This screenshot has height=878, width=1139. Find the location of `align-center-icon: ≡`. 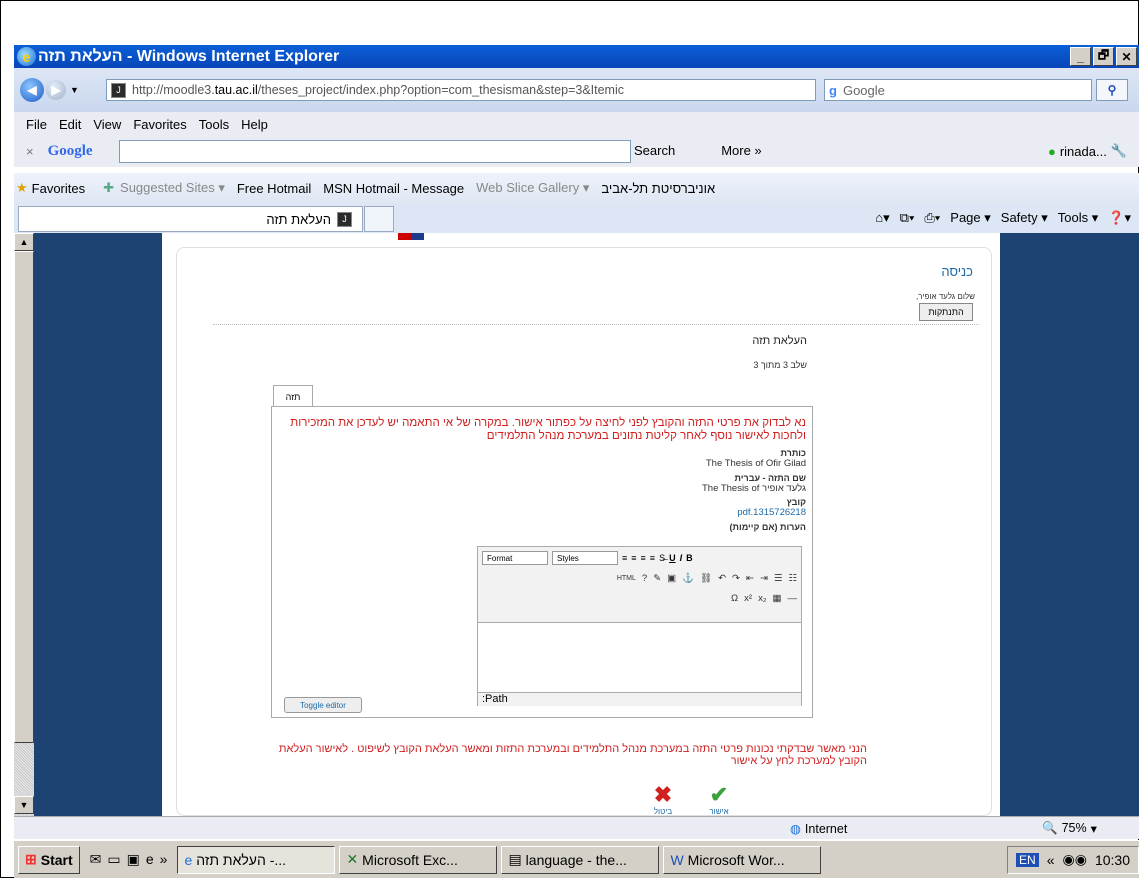

align-center-icon: ≡ is located at coordinates (633, 558).